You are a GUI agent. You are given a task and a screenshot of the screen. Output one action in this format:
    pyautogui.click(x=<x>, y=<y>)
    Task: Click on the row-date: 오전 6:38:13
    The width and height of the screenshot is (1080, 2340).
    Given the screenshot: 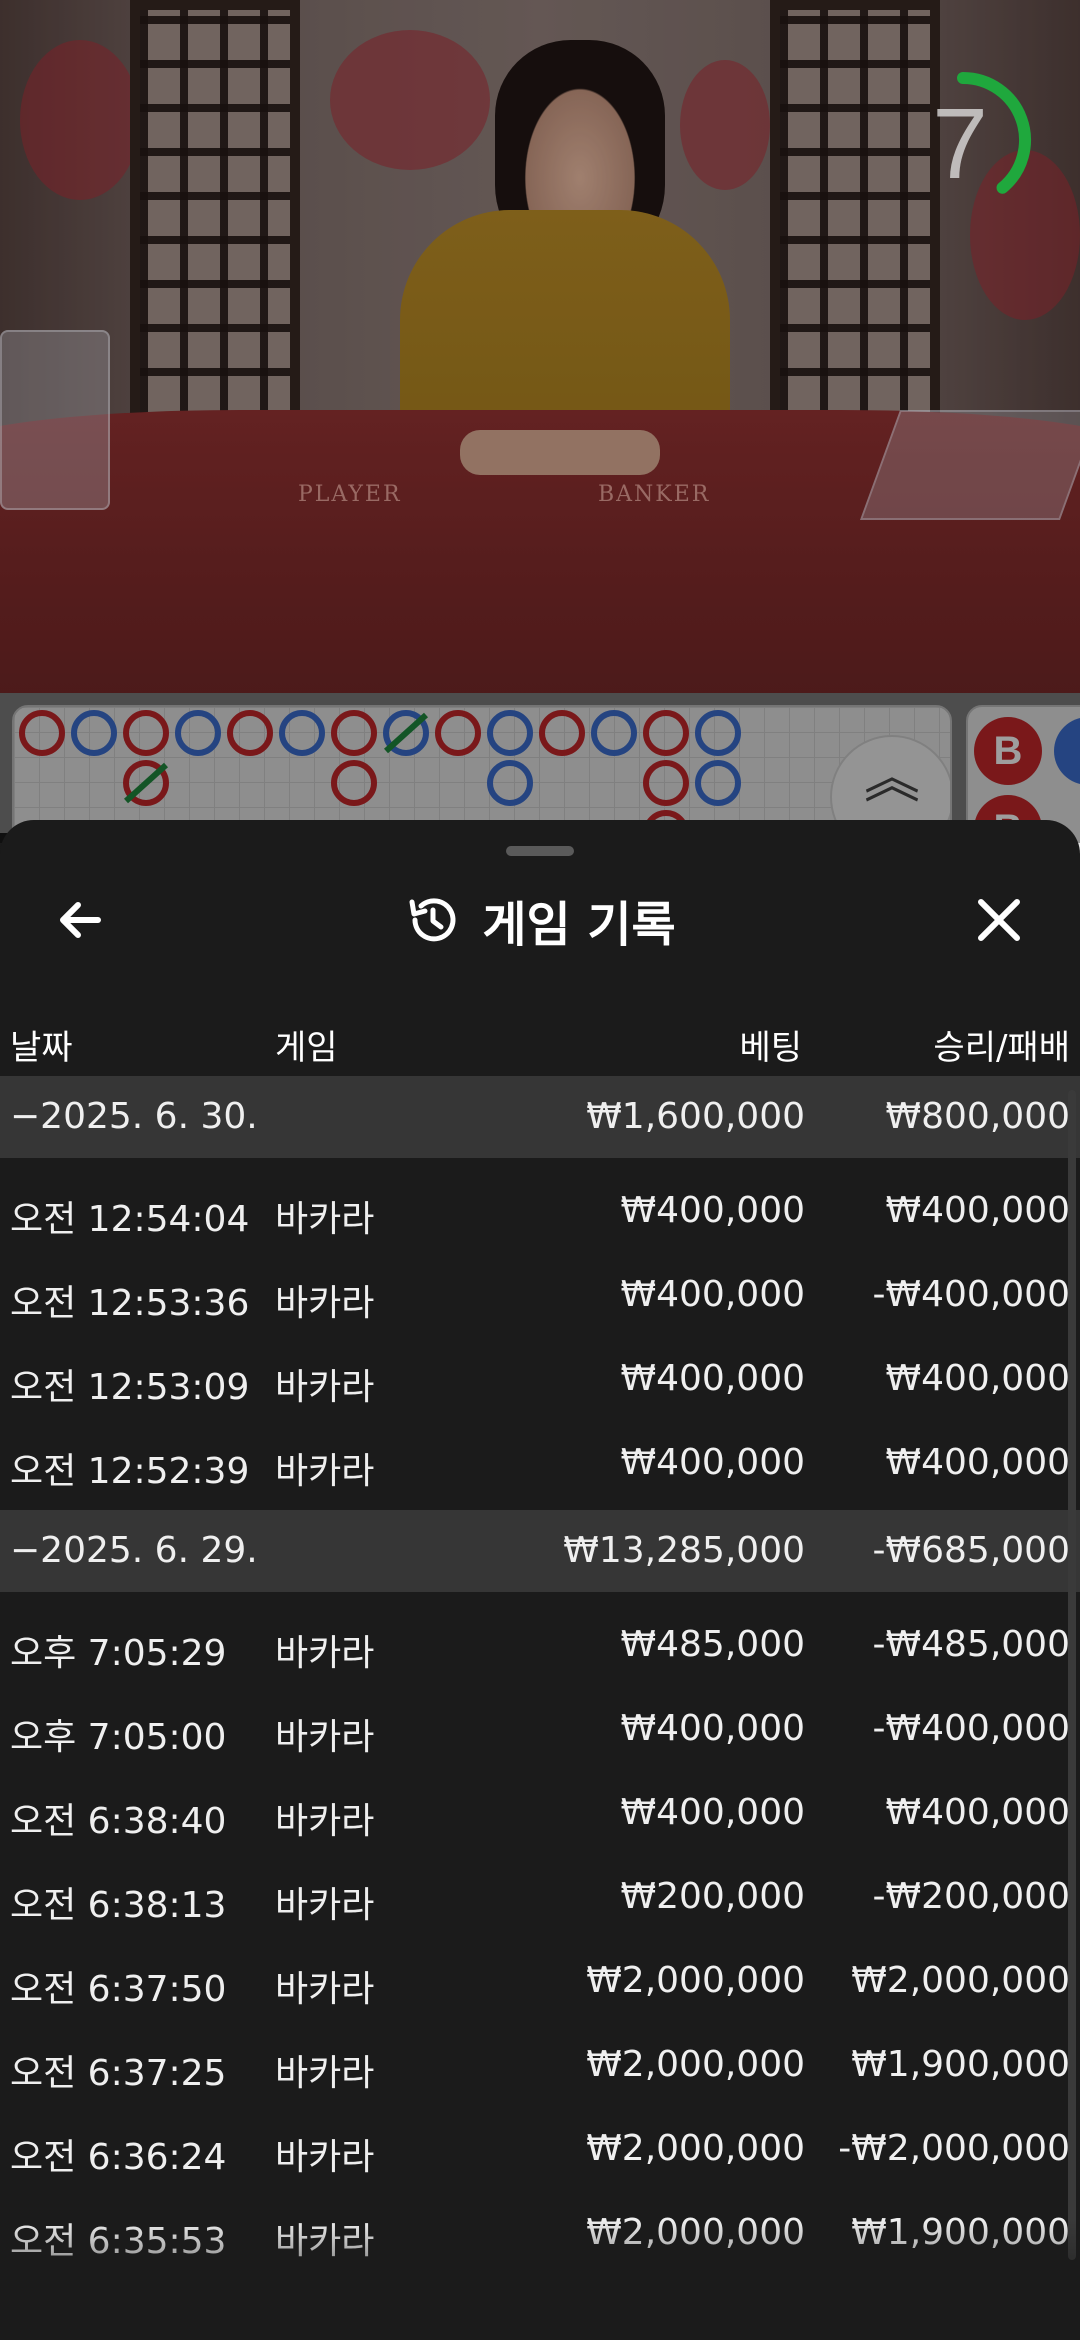 What is the action you would take?
    pyautogui.click(x=118, y=1905)
    